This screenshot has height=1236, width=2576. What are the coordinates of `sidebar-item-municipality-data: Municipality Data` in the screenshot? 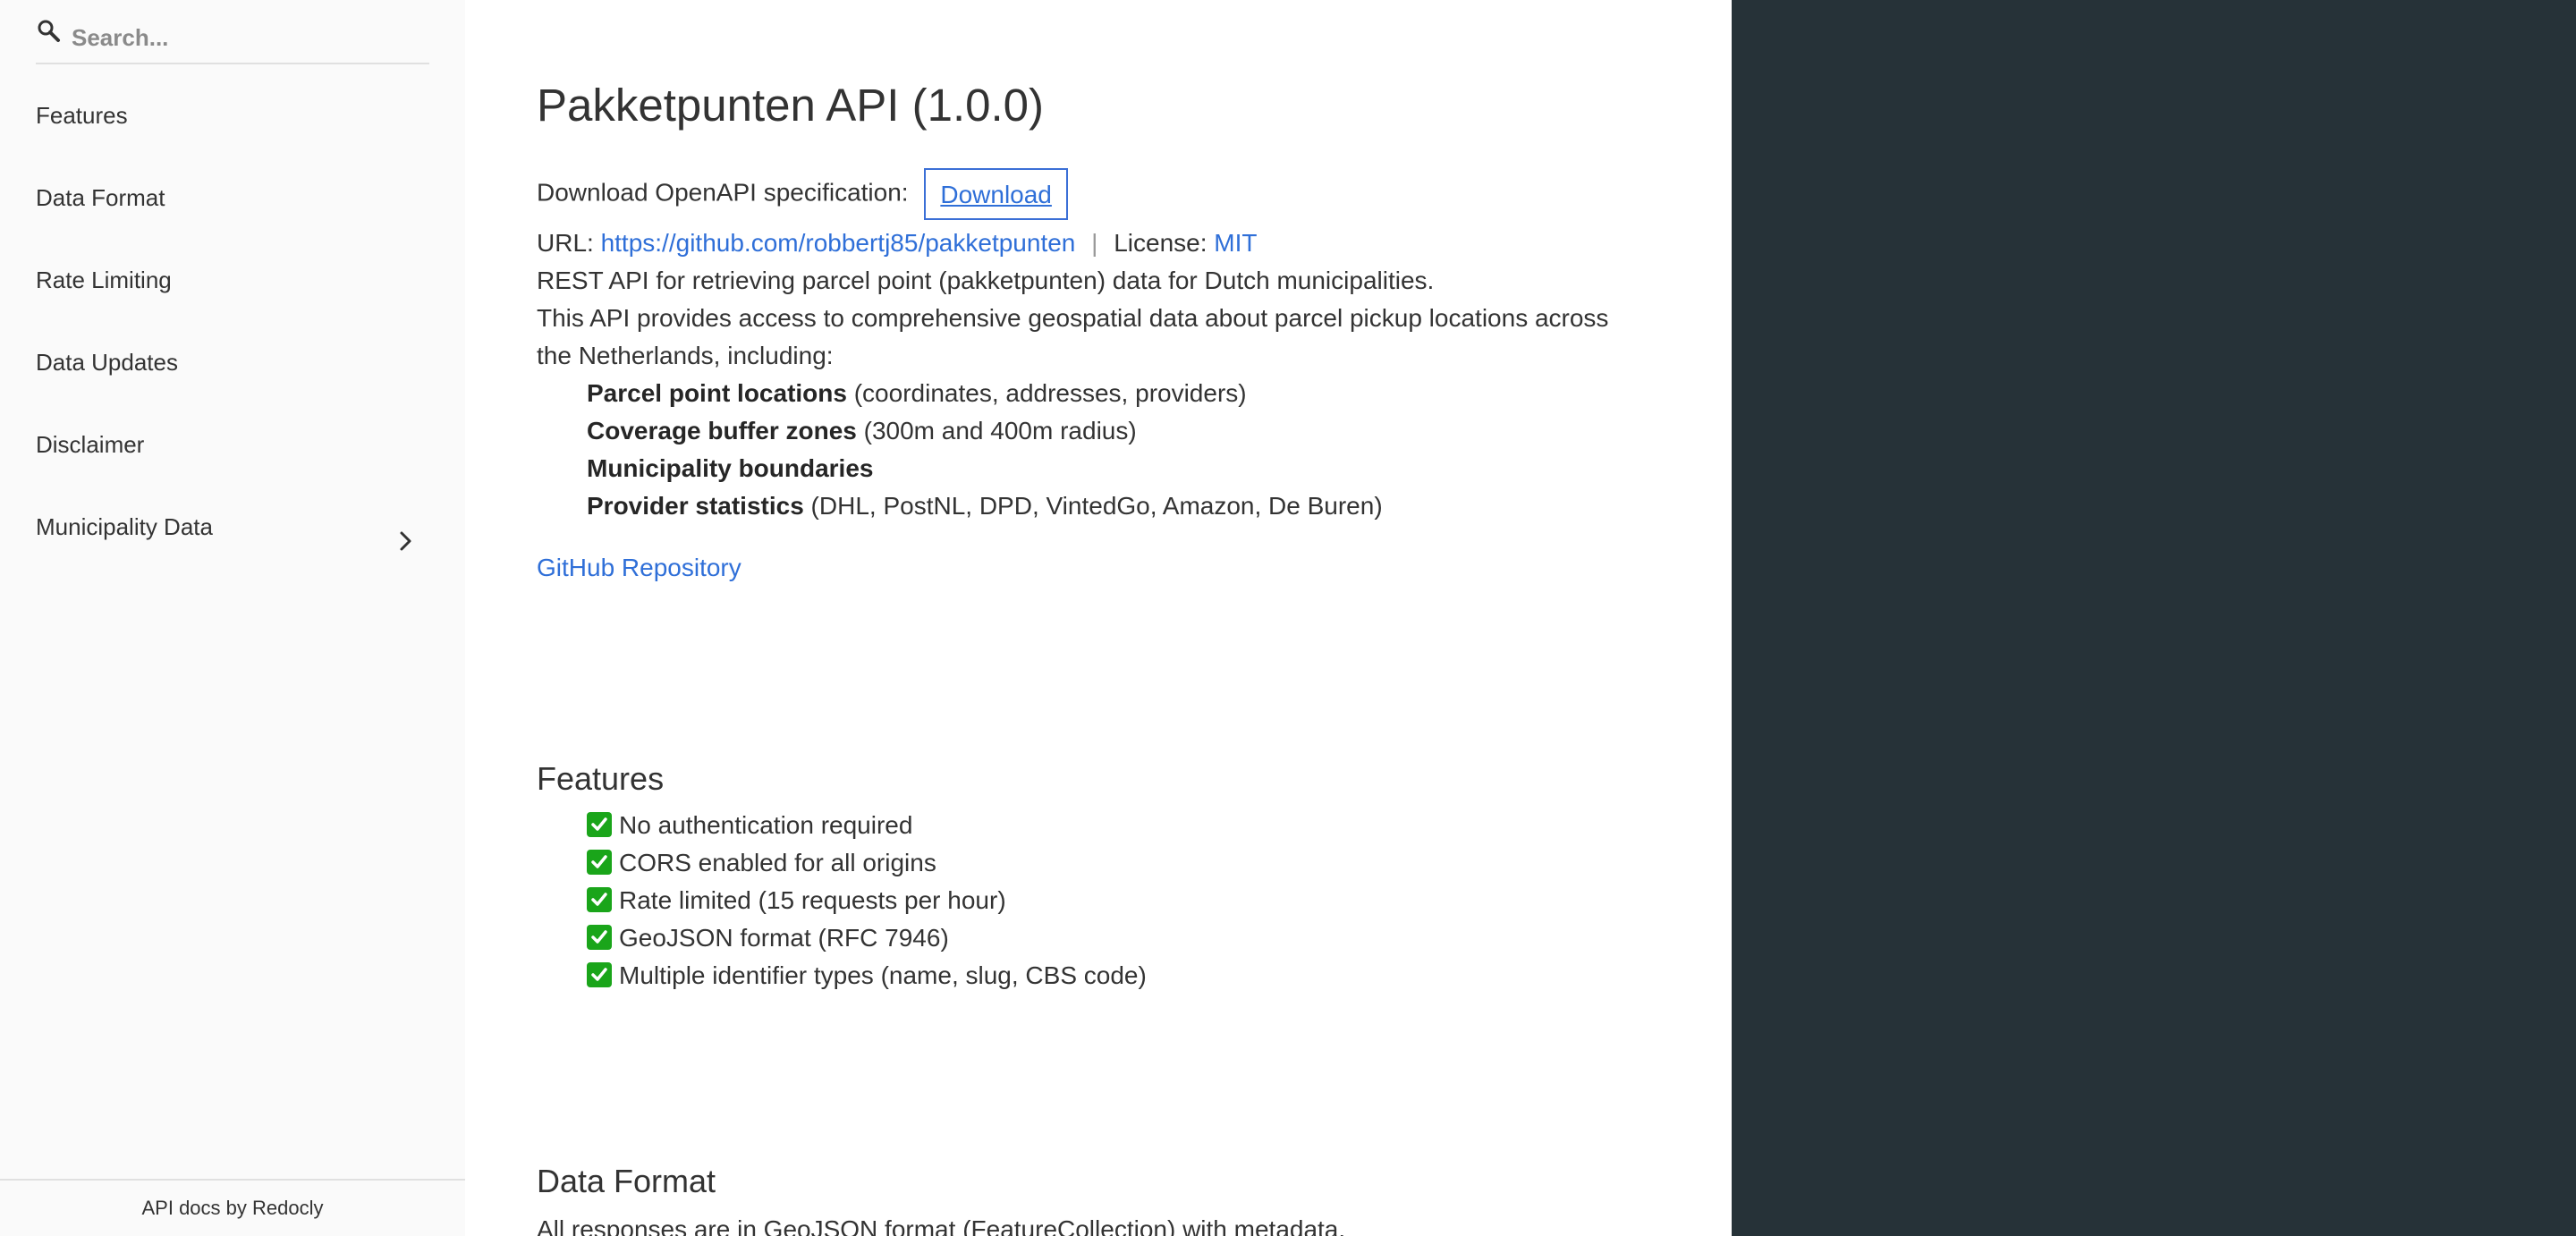 It's located at (232, 535).